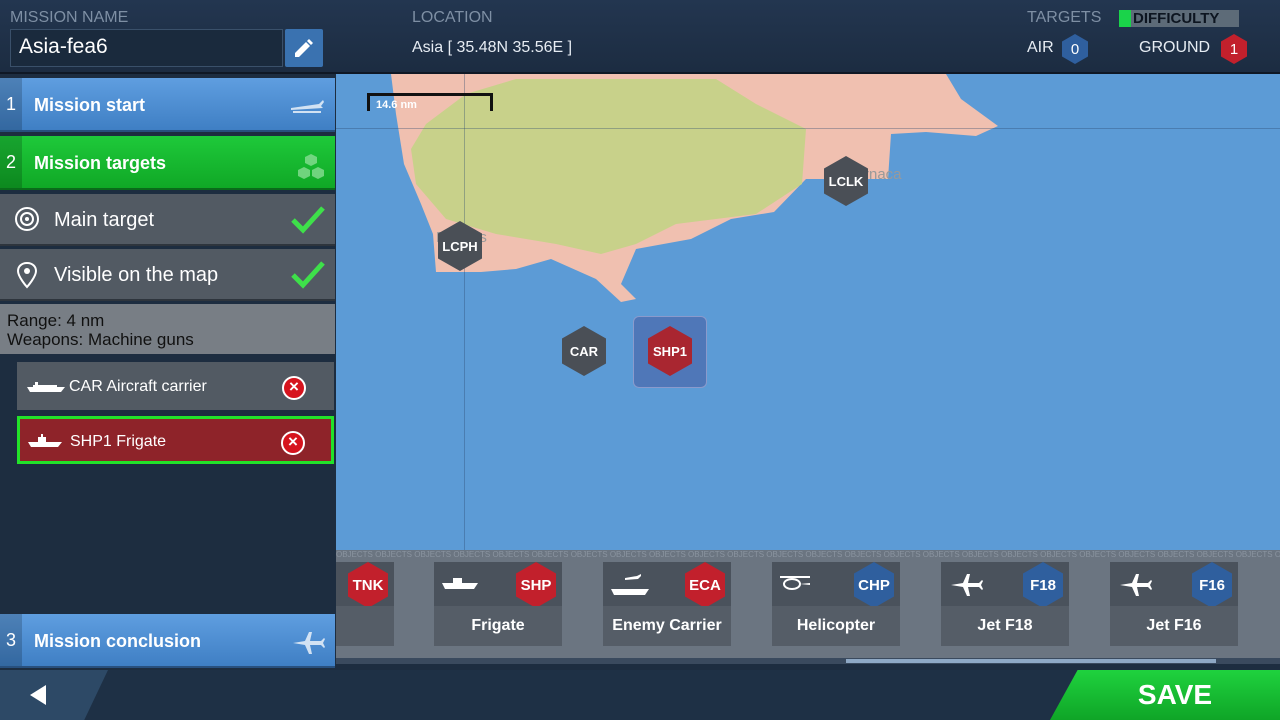 The height and width of the screenshot is (720, 1280). What do you see at coordinates (167, 220) in the screenshot?
I see `option-main-target: Main target` at bounding box center [167, 220].